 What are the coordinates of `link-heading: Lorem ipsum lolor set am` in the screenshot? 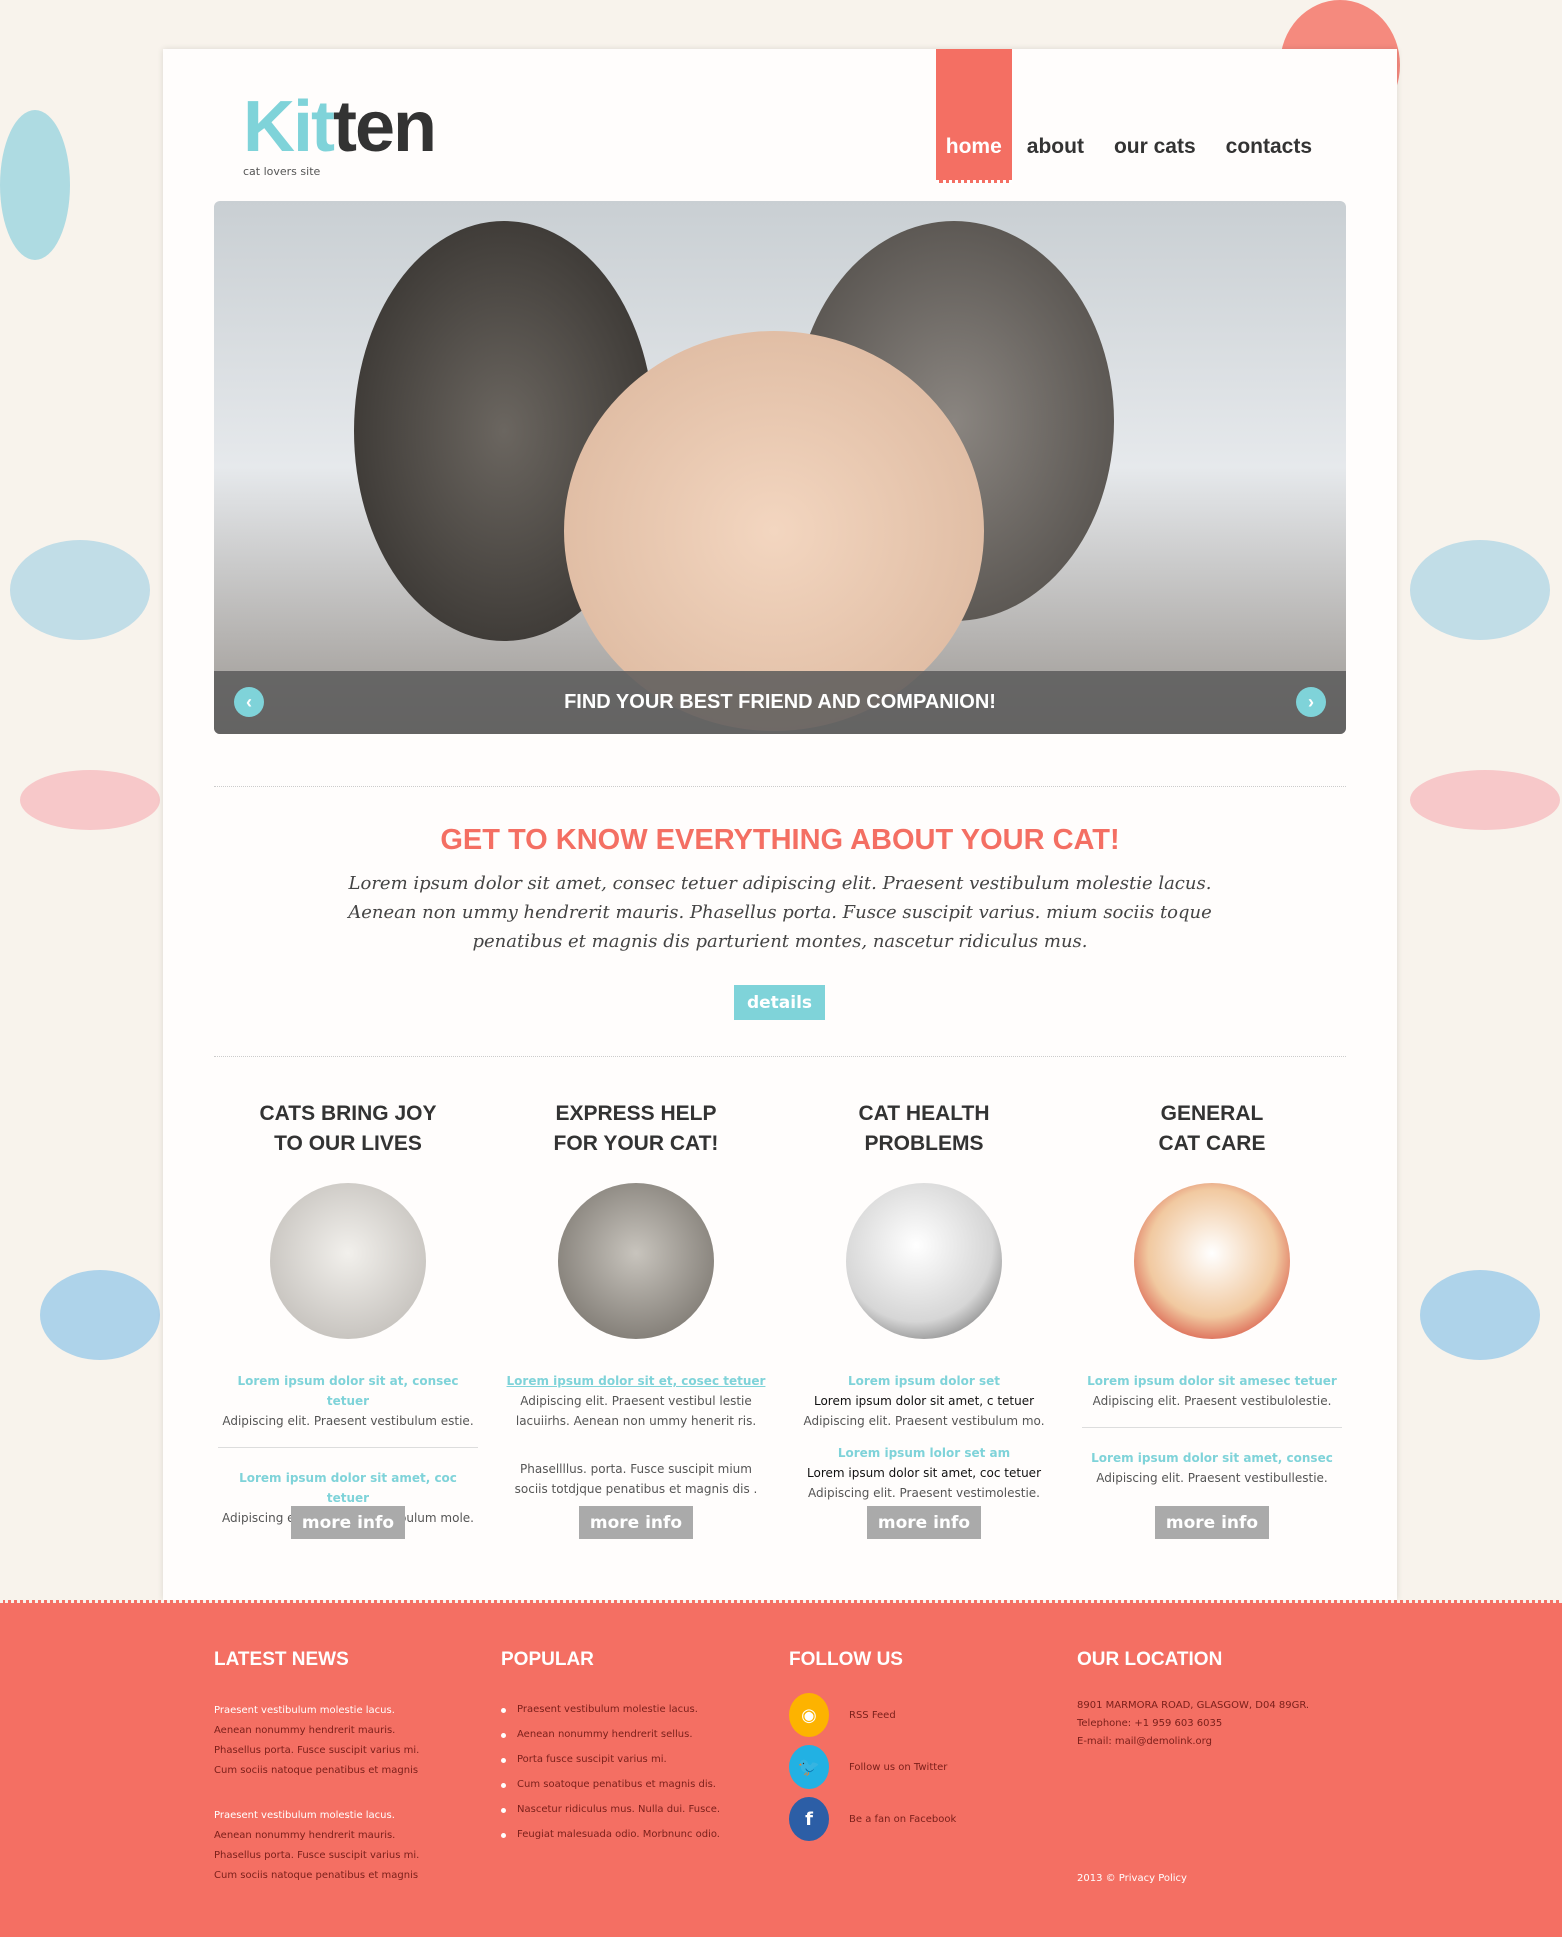 It's located at (924, 1453).